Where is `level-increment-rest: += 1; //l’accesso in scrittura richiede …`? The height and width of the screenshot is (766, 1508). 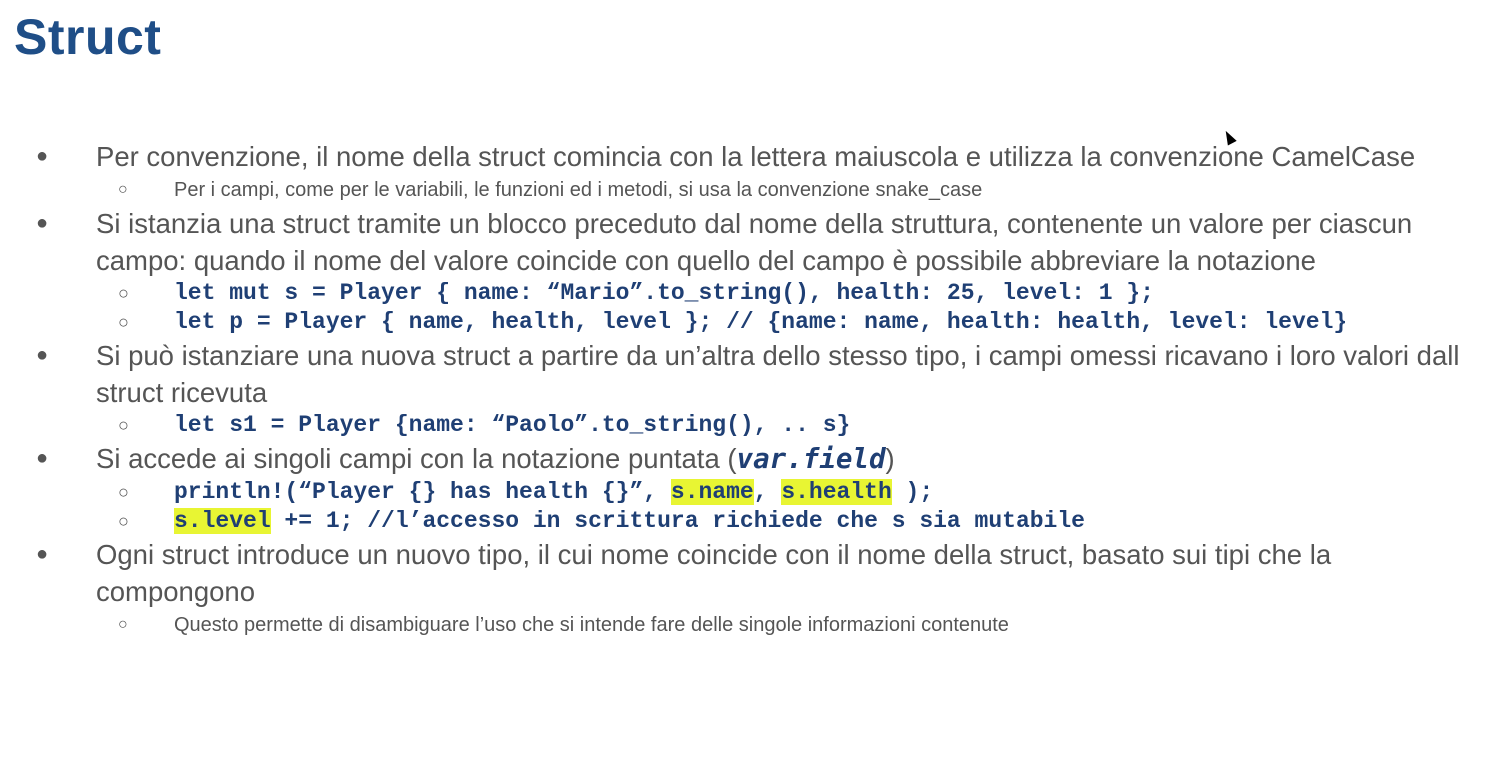
level-increment-rest: += 1; //l’accesso in scrittura richiede … is located at coordinates (677, 521).